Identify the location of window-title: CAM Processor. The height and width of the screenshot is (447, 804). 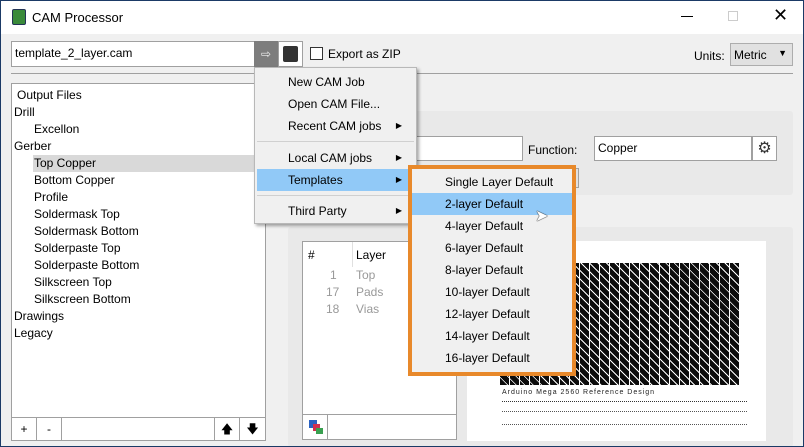
(78, 17).